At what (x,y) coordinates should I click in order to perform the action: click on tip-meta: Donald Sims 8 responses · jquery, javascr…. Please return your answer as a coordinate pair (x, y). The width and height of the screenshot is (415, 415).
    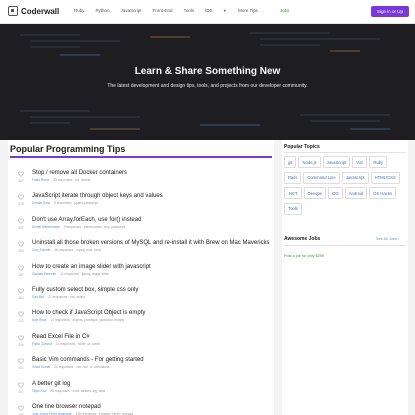
    Looking at the image, I should click on (65, 203).